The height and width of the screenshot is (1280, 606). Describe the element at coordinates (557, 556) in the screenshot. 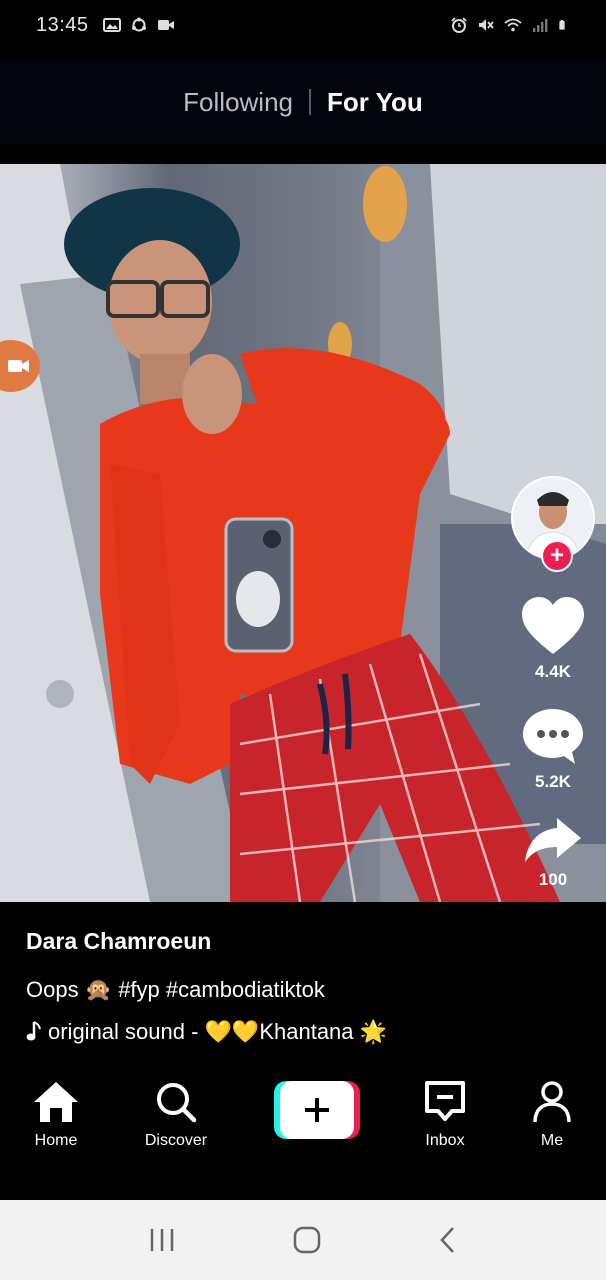

I see `follow-plus-button: +` at that location.